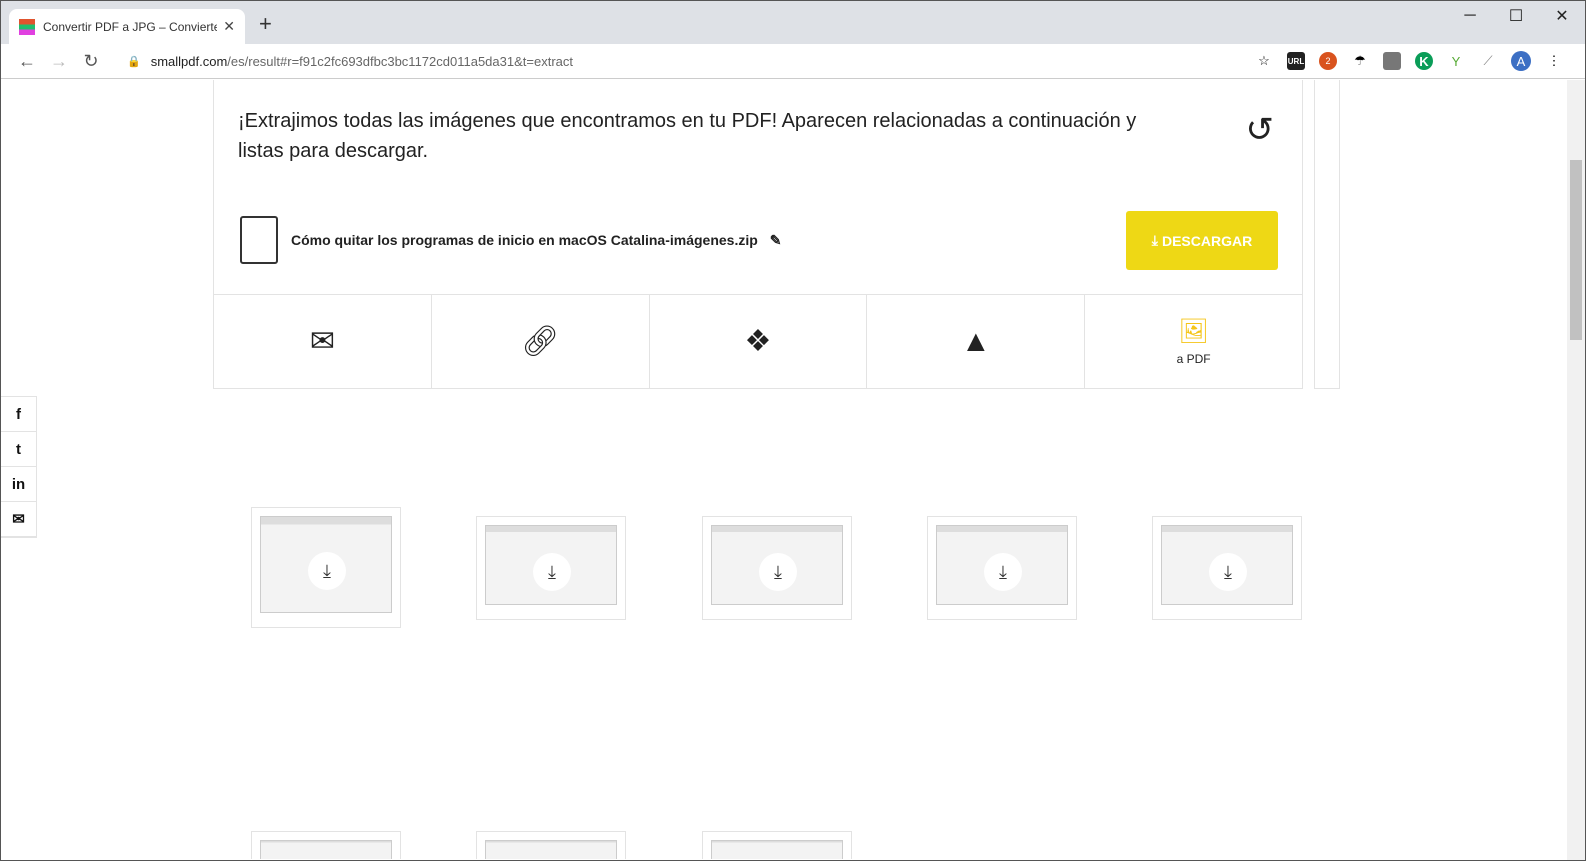 This screenshot has width=1586, height=861. Describe the element at coordinates (18, 484) in the screenshot. I see `linkedin-icon: in` at that location.